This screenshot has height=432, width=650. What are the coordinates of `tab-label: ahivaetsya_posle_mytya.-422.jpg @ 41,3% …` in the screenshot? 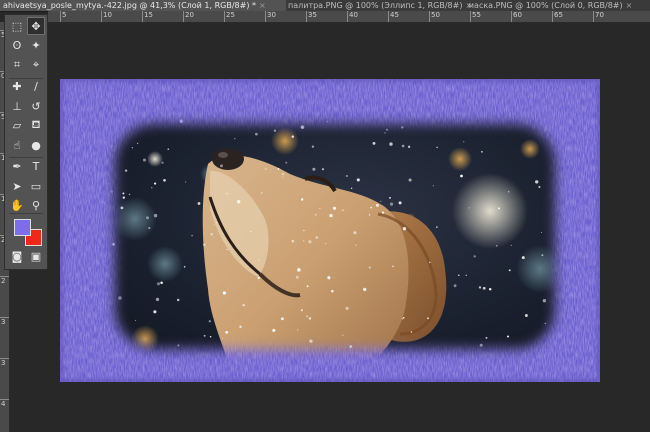 It's located at (129, 5).